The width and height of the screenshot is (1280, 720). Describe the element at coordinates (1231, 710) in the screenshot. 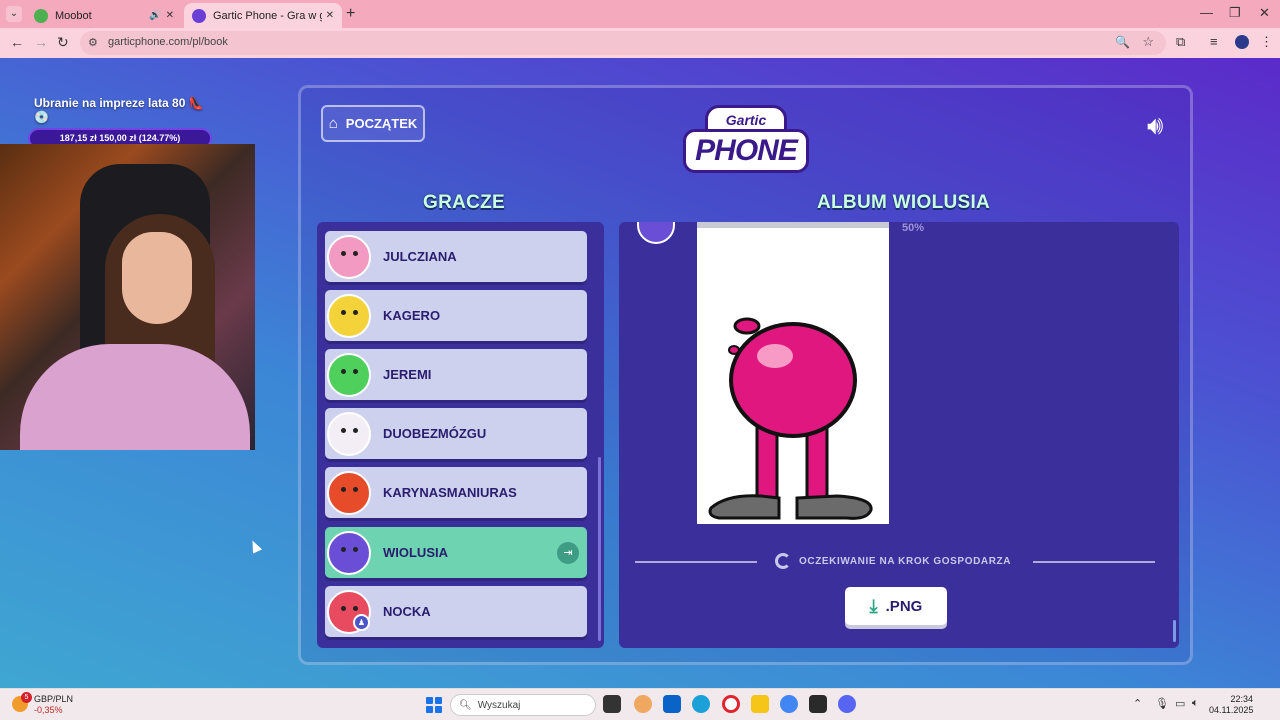

I see `clock-date: 04.11.2025` at that location.